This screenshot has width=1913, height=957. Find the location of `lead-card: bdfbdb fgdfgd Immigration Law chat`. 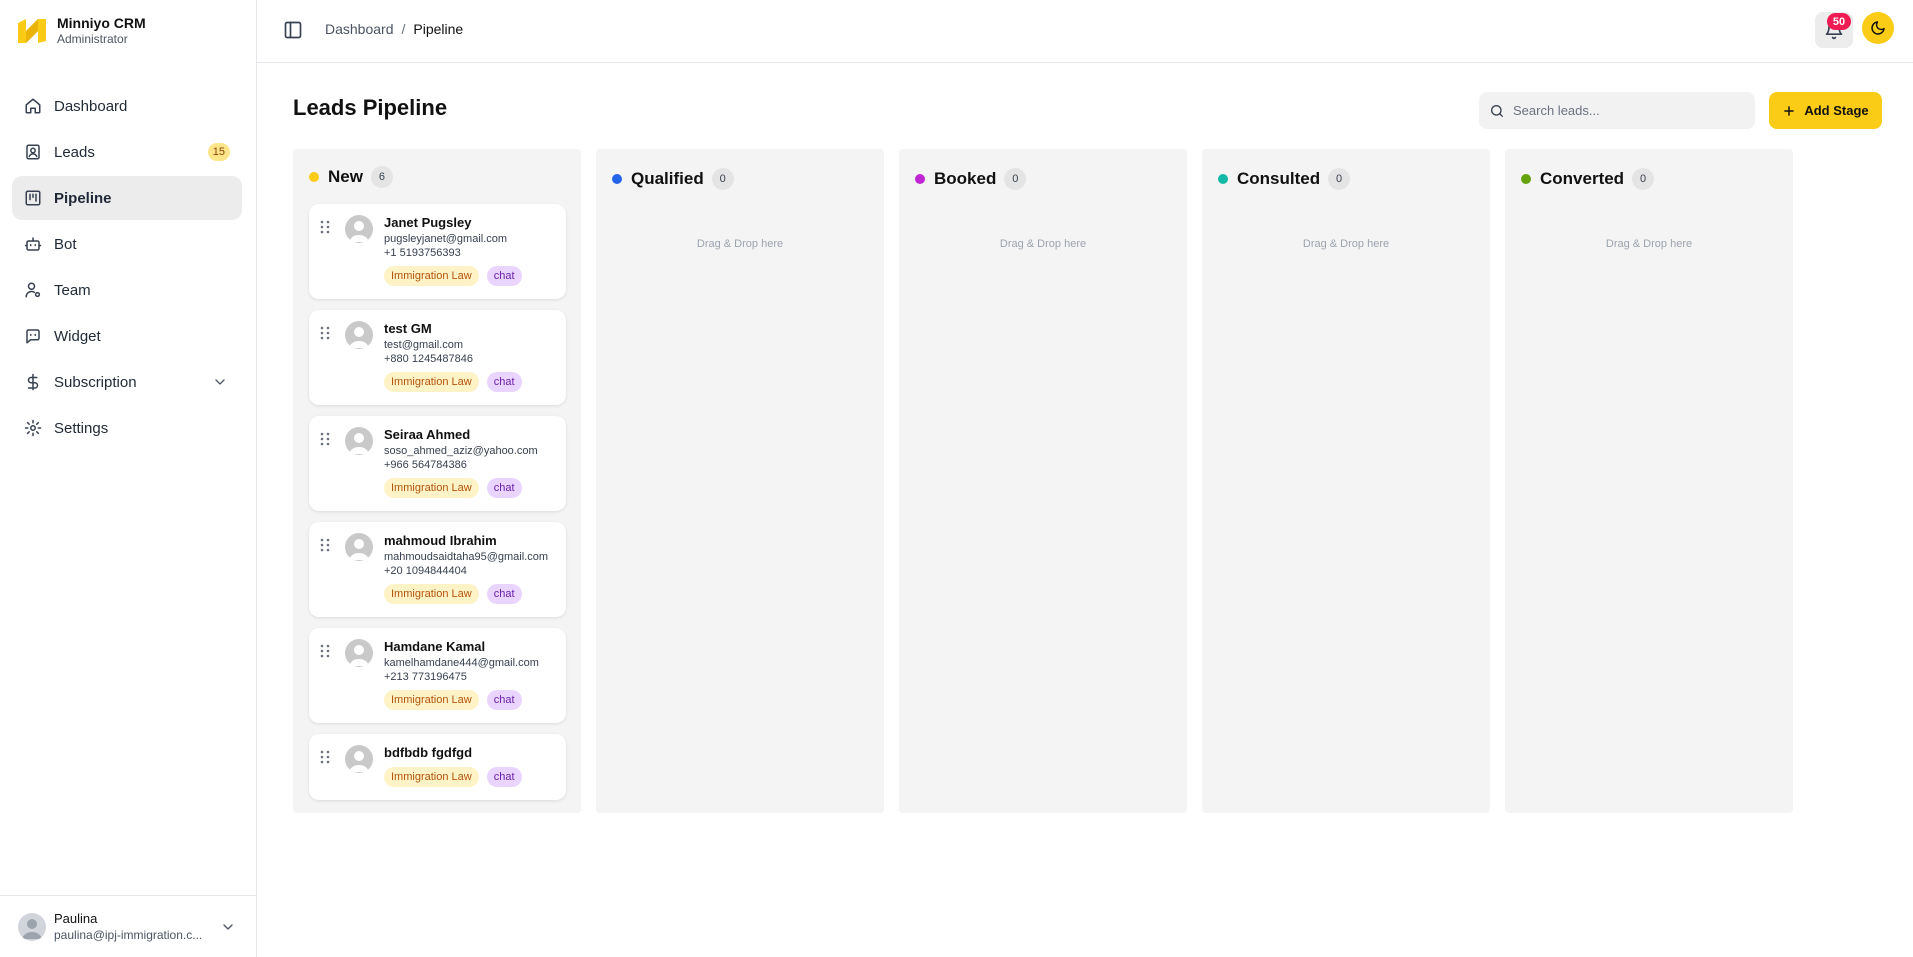

lead-card: bdfbdb fgdfgd Immigration Law chat is located at coordinates (437, 767).